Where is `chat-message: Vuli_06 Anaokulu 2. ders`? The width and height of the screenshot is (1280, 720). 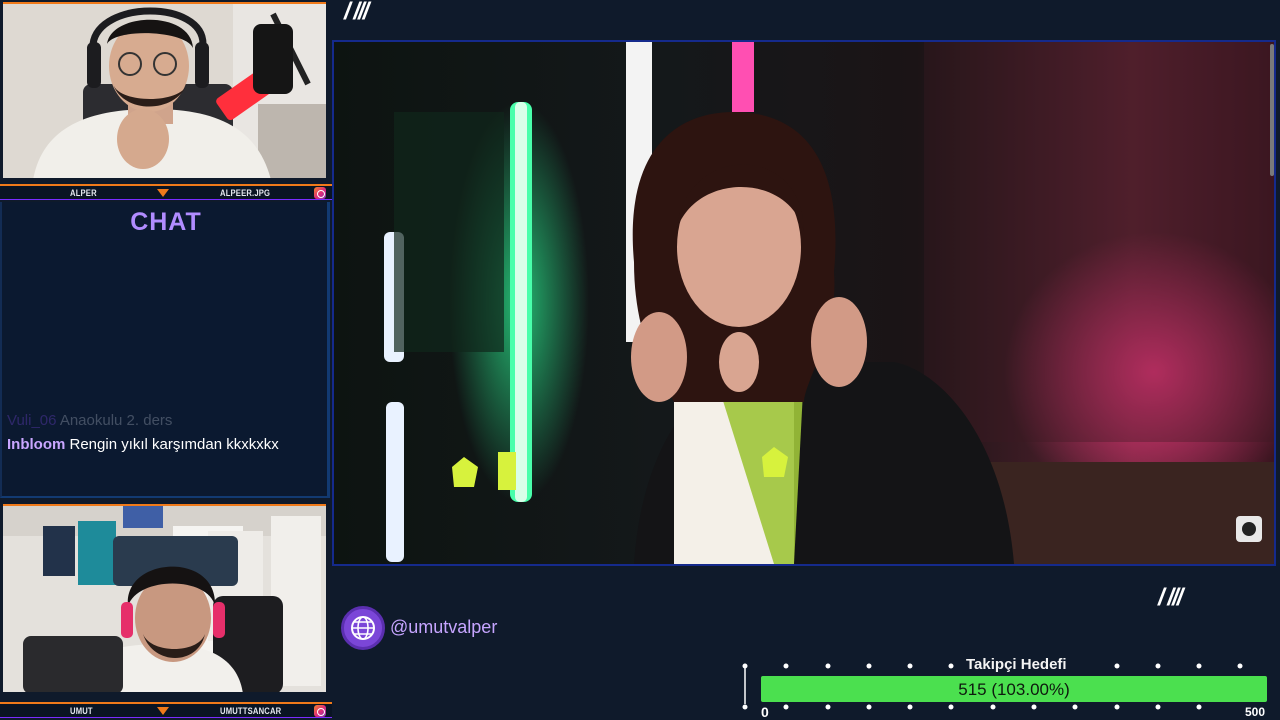
chat-message: Vuli_06 Anaokulu 2. ders is located at coordinates (89, 420).